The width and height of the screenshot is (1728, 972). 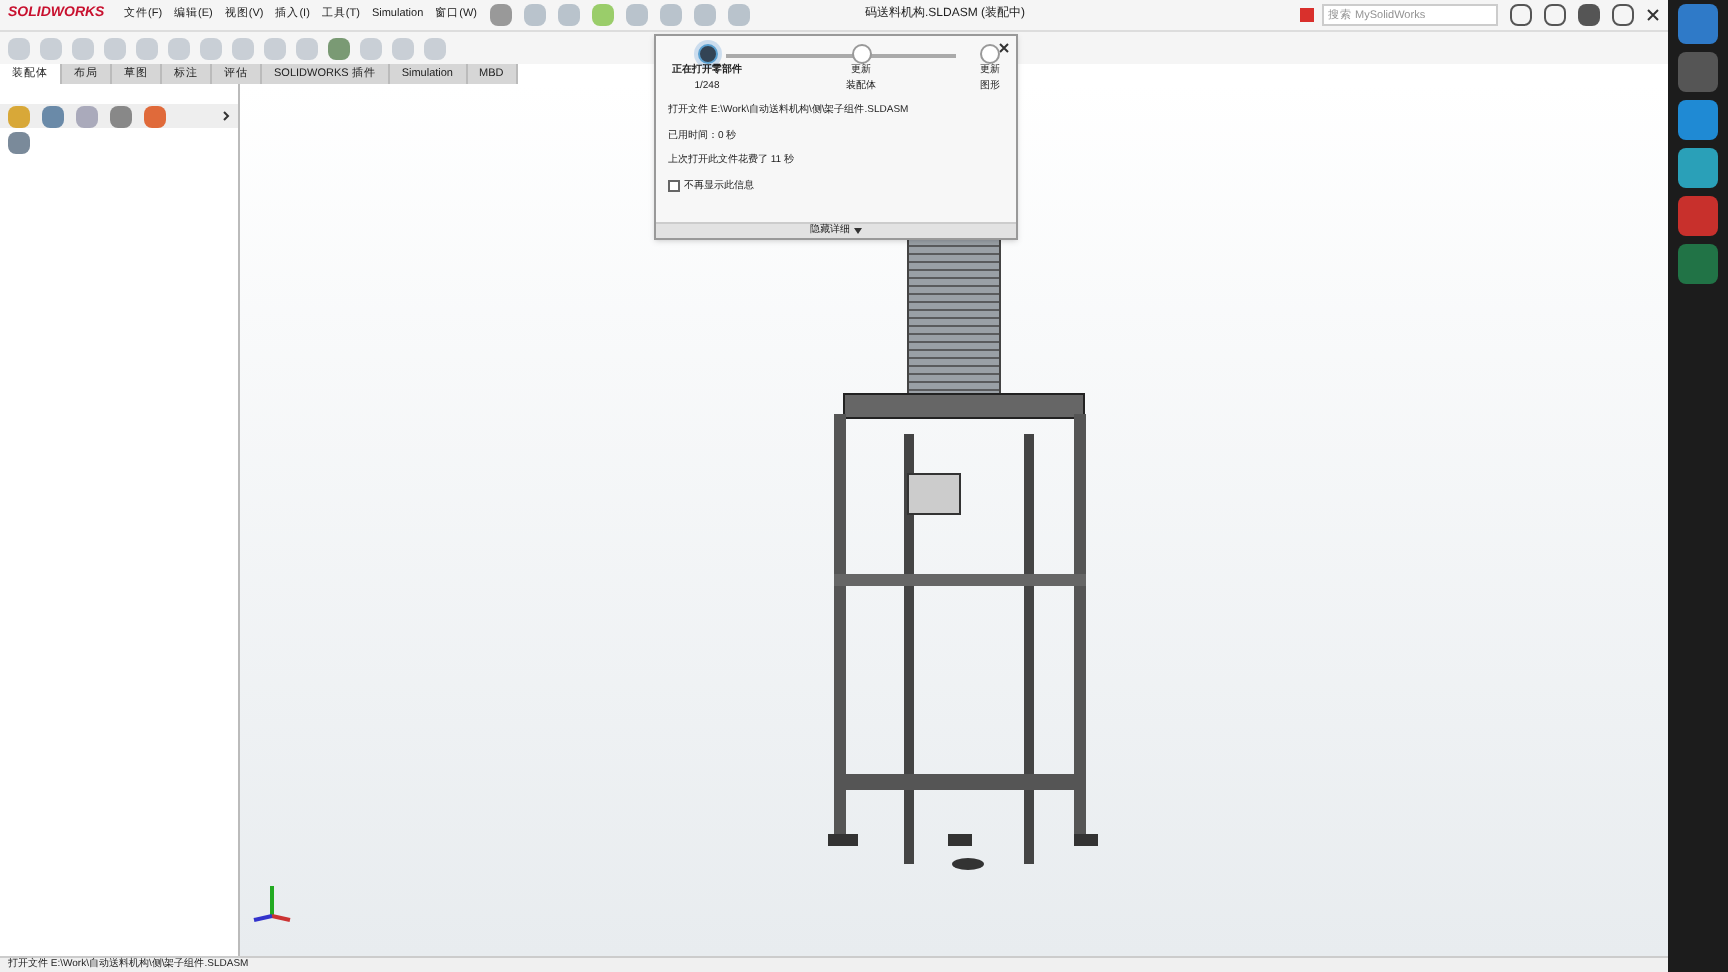 I want to click on axis-triad-icon, so click(x=272, y=902).